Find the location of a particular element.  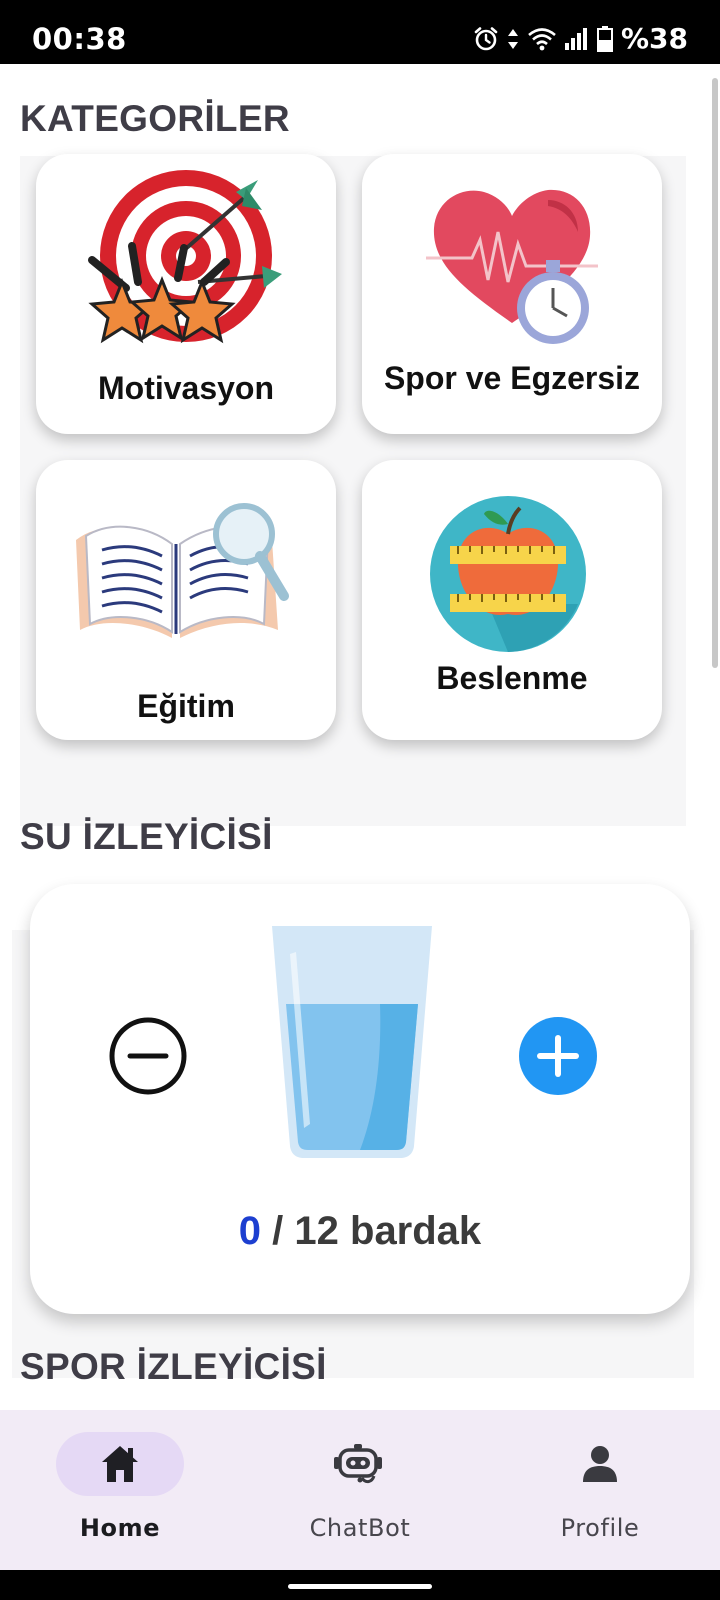

category-label: Eğitim is located at coordinates (186, 706).